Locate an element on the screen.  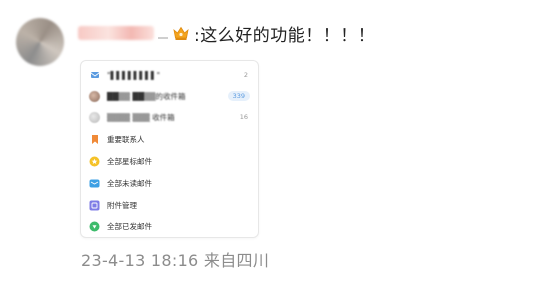
mailbox-row-inbox-2: ▒▒▒▒ ▒▒▒ 收件箱 16 is located at coordinates (169, 117).